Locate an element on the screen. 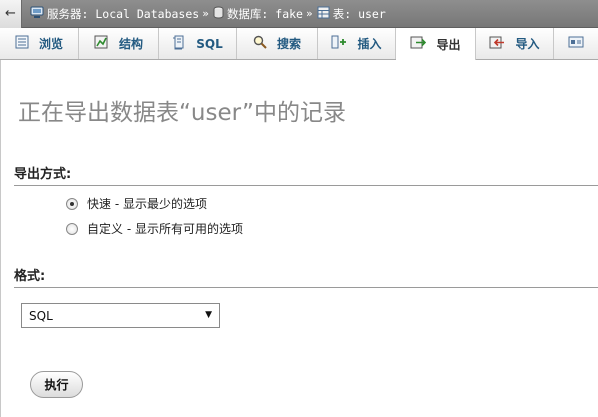 This screenshot has width=598, height=417. tab-export-label: 导出 is located at coordinates (448, 44).